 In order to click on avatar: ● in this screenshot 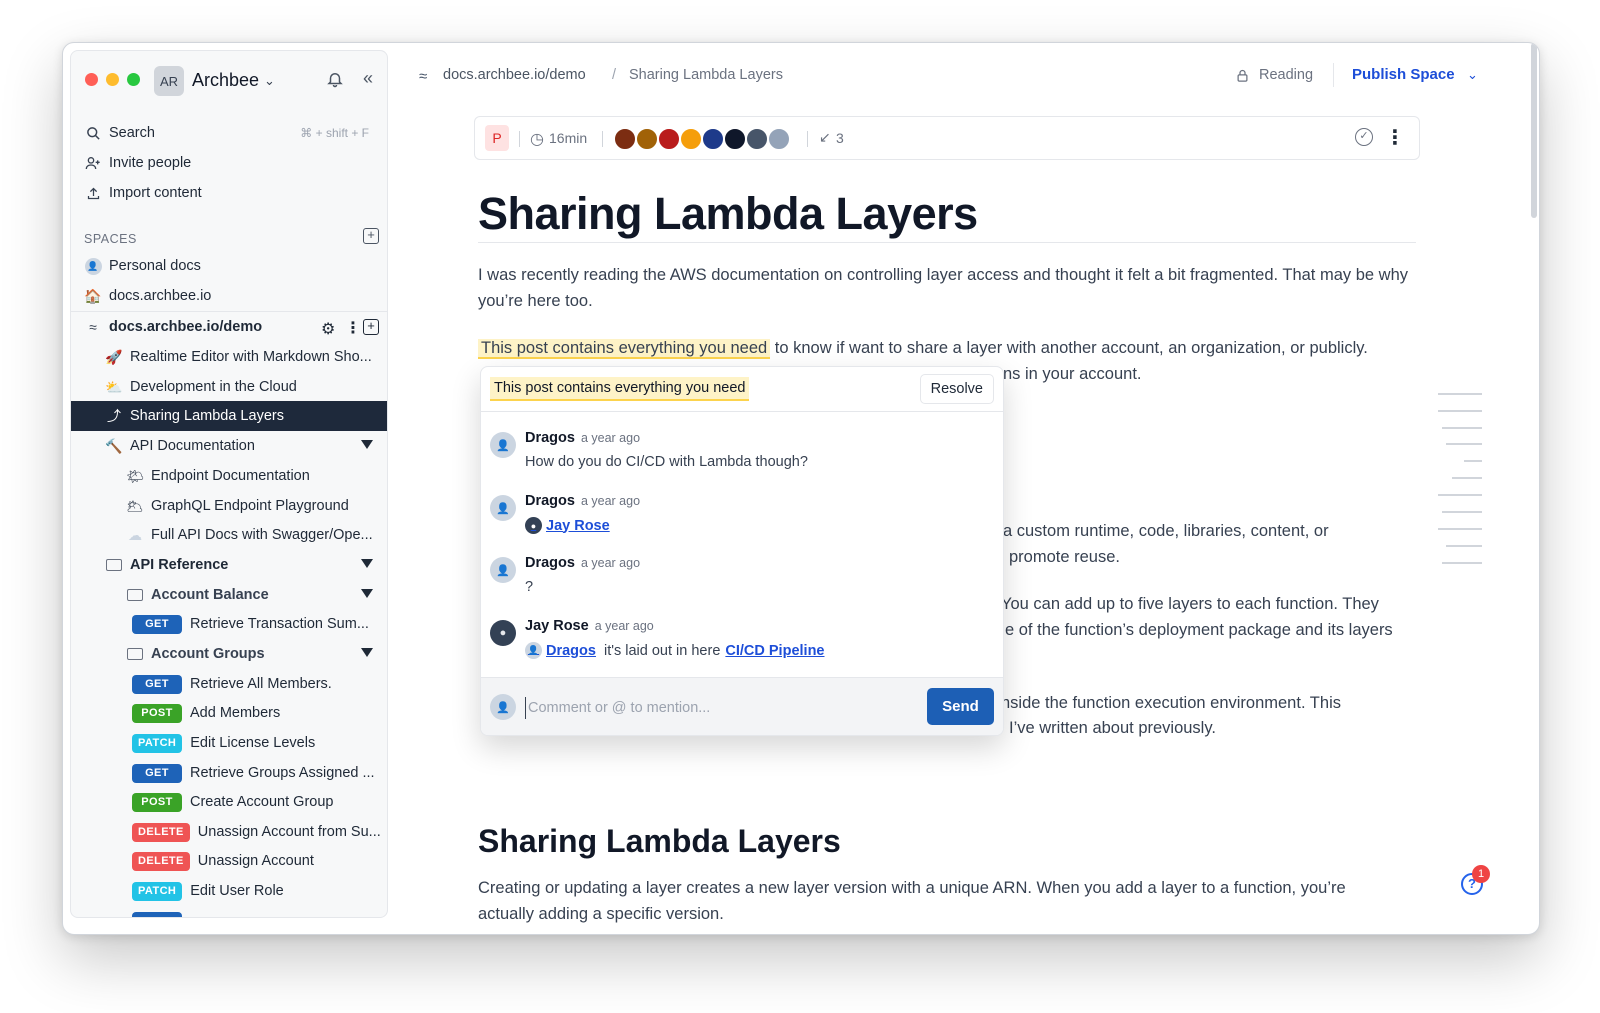, I will do `click(503, 633)`.